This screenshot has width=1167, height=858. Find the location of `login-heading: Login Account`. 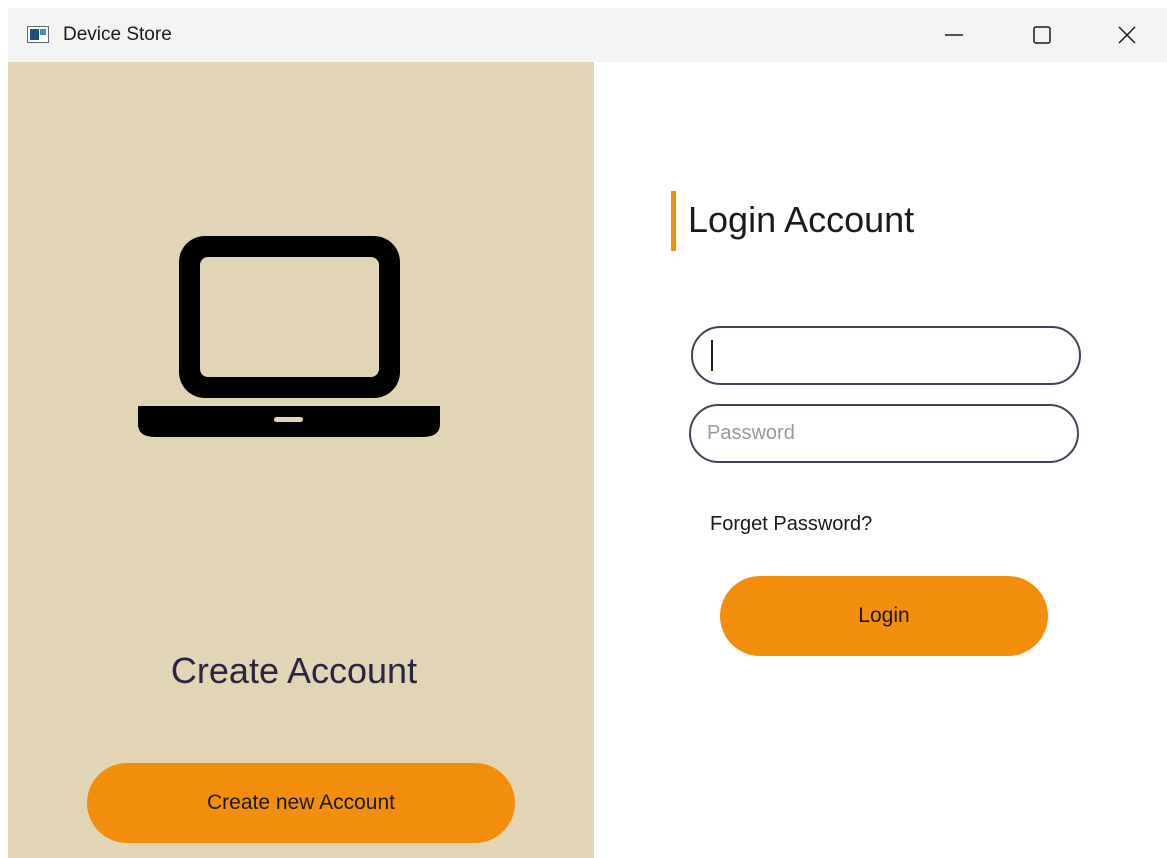

login-heading: Login Account is located at coordinates (801, 219).